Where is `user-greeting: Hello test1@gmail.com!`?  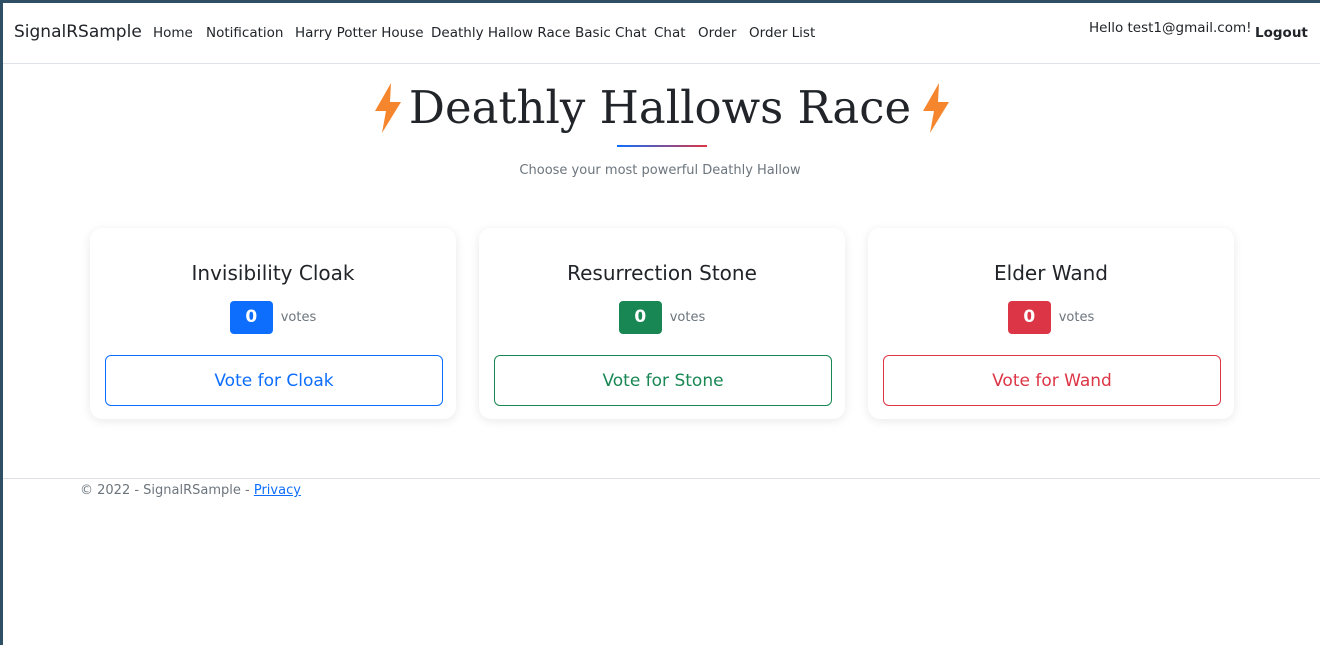 user-greeting: Hello test1@gmail.com! is located at coordinates (1170, 28).